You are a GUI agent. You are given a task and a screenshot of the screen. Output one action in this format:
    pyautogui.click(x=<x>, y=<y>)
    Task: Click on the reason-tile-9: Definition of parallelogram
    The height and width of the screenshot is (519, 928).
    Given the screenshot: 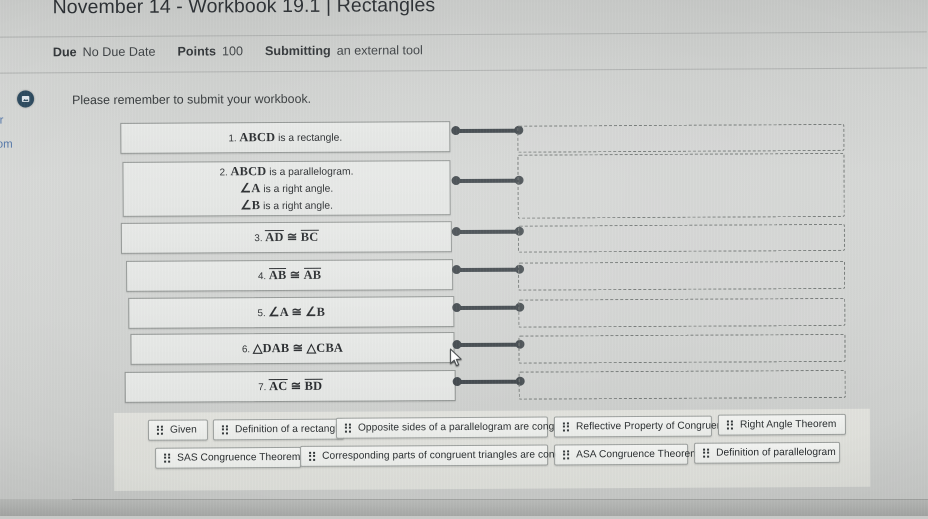 What is the action you would take?
    pyautogui.click(x=767, y=452)
    